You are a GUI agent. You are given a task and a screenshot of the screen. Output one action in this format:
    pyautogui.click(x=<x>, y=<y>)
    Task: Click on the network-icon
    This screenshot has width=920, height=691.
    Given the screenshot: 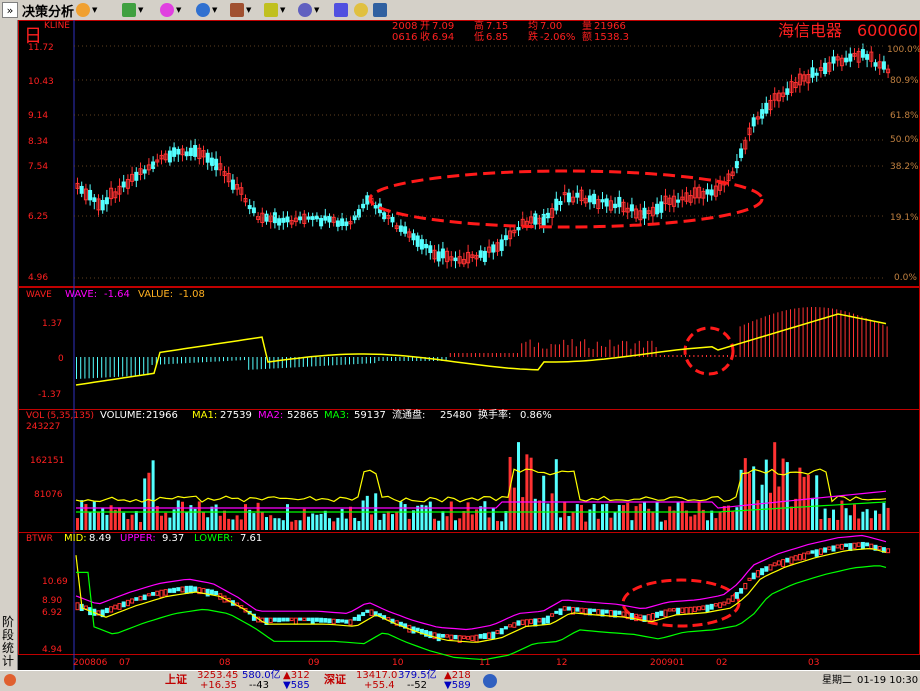 What is the action you would take?
    pyautogui.click(x=490, y=681)
    